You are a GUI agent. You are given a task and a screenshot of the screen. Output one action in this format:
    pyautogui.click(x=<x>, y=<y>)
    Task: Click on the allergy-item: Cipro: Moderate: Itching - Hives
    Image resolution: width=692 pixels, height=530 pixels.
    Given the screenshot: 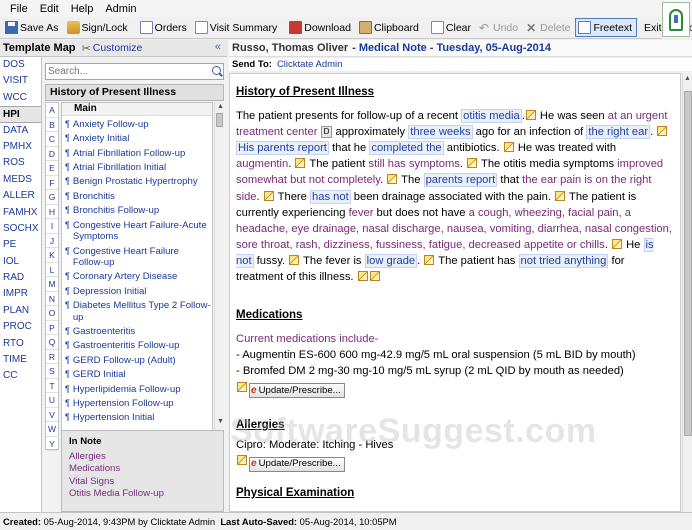 What is the action you would take?
    pyautogui.click(x=455, y=445)
    